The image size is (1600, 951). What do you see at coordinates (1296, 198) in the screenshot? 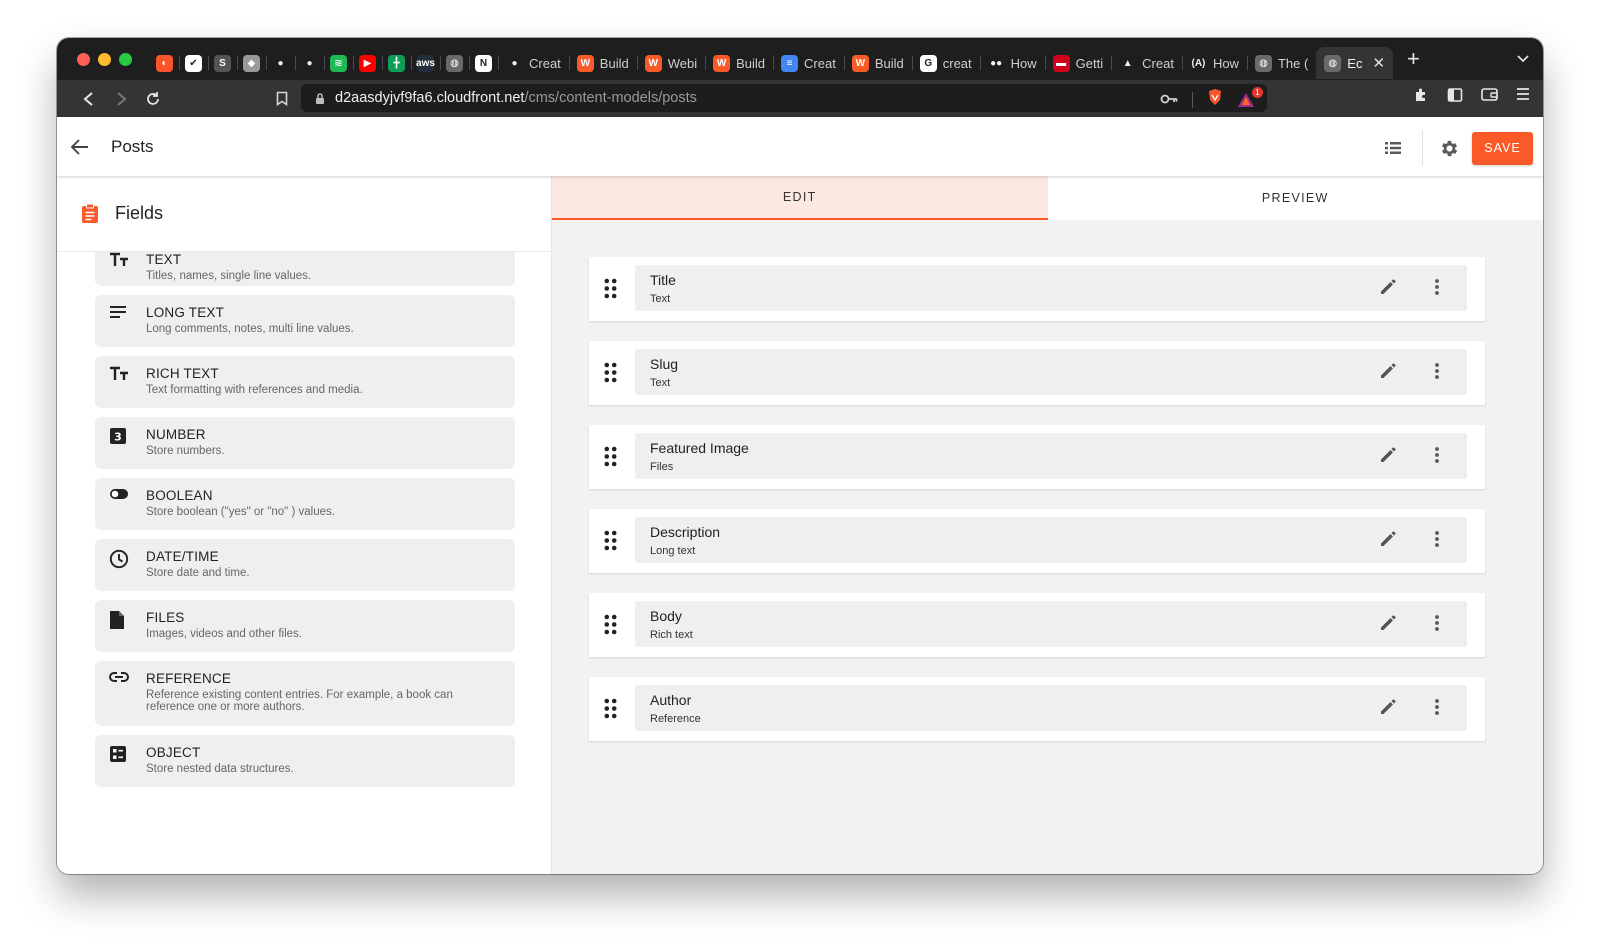
I see `tab-preview: PREVIEW` at bounding box center [1296, 198].